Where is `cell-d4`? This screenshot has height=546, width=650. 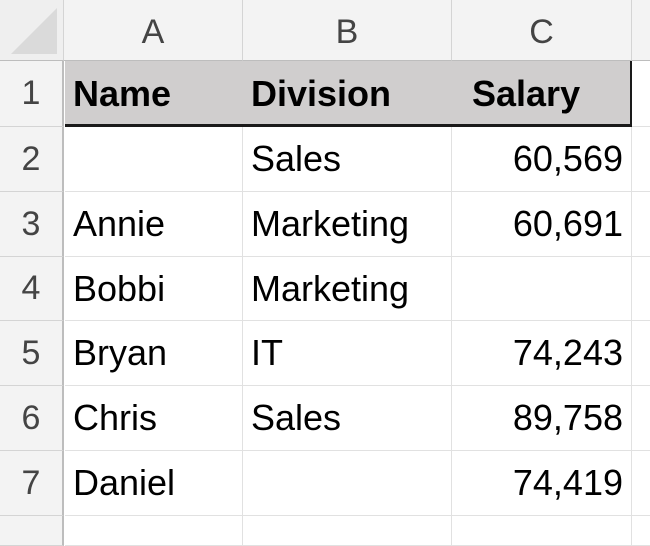
cell-d4 is located at coordinates (641, 289).